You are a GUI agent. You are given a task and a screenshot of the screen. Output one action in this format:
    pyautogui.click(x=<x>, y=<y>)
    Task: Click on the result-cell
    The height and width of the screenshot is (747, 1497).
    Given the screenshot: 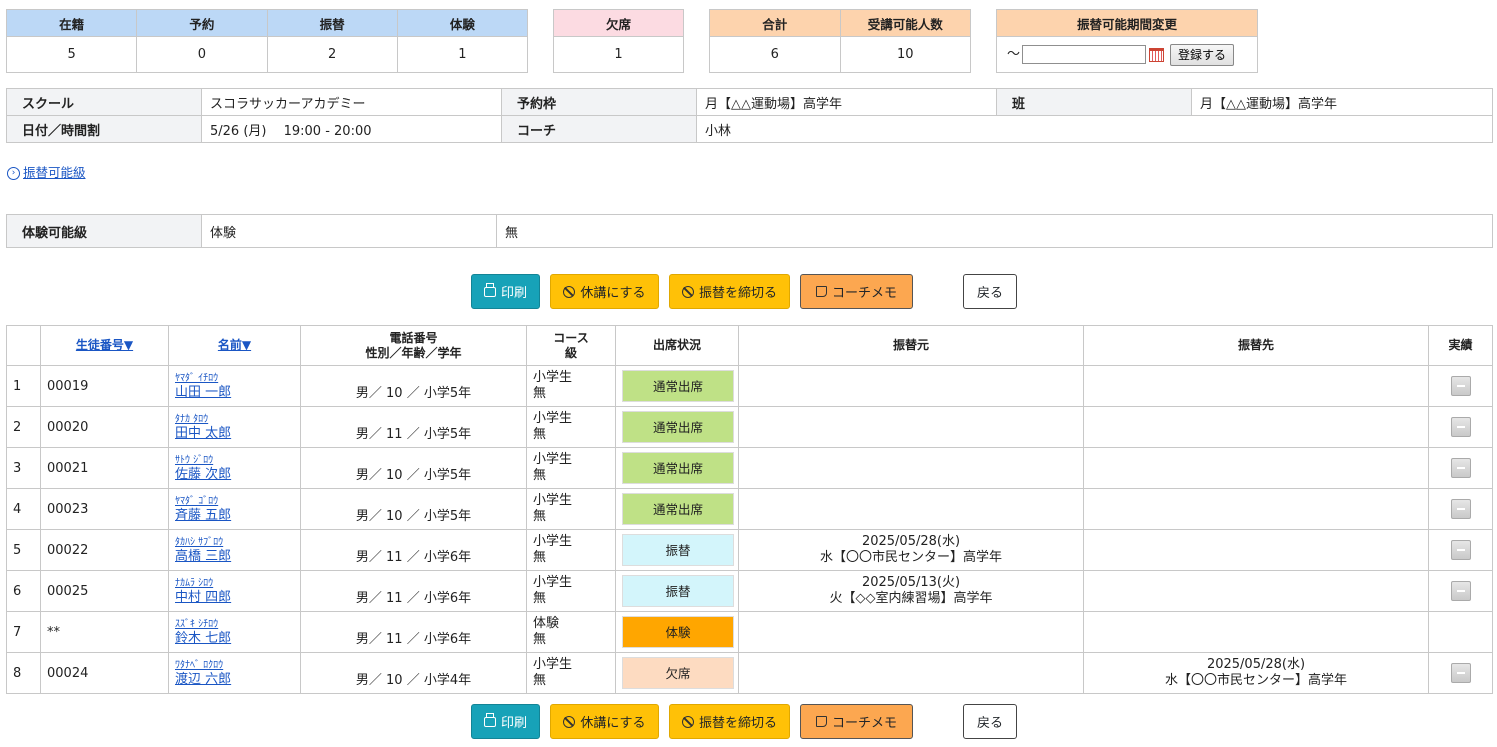 What is the action you would take?
    pyautogui.click(x=1460, y=509)
    